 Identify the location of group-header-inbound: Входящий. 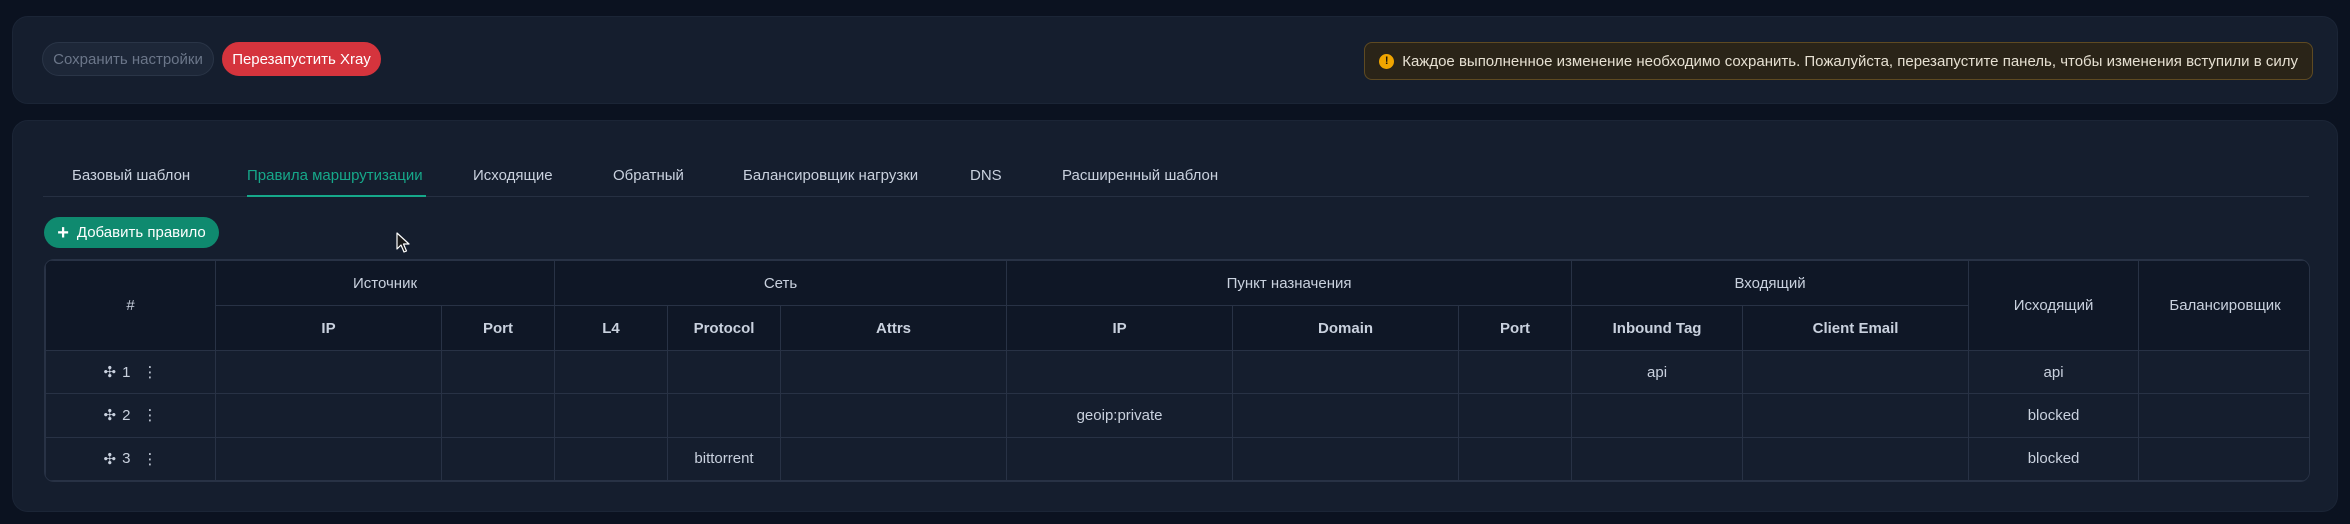
(1770, 283).